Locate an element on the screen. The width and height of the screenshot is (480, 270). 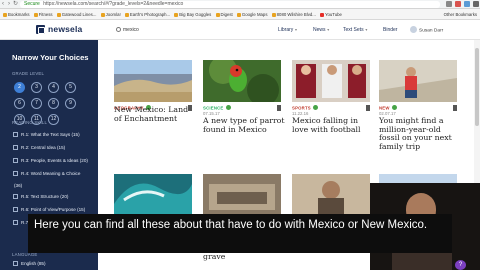
reading-skill-label: READING SKILL is located at coordinates (30, 122).